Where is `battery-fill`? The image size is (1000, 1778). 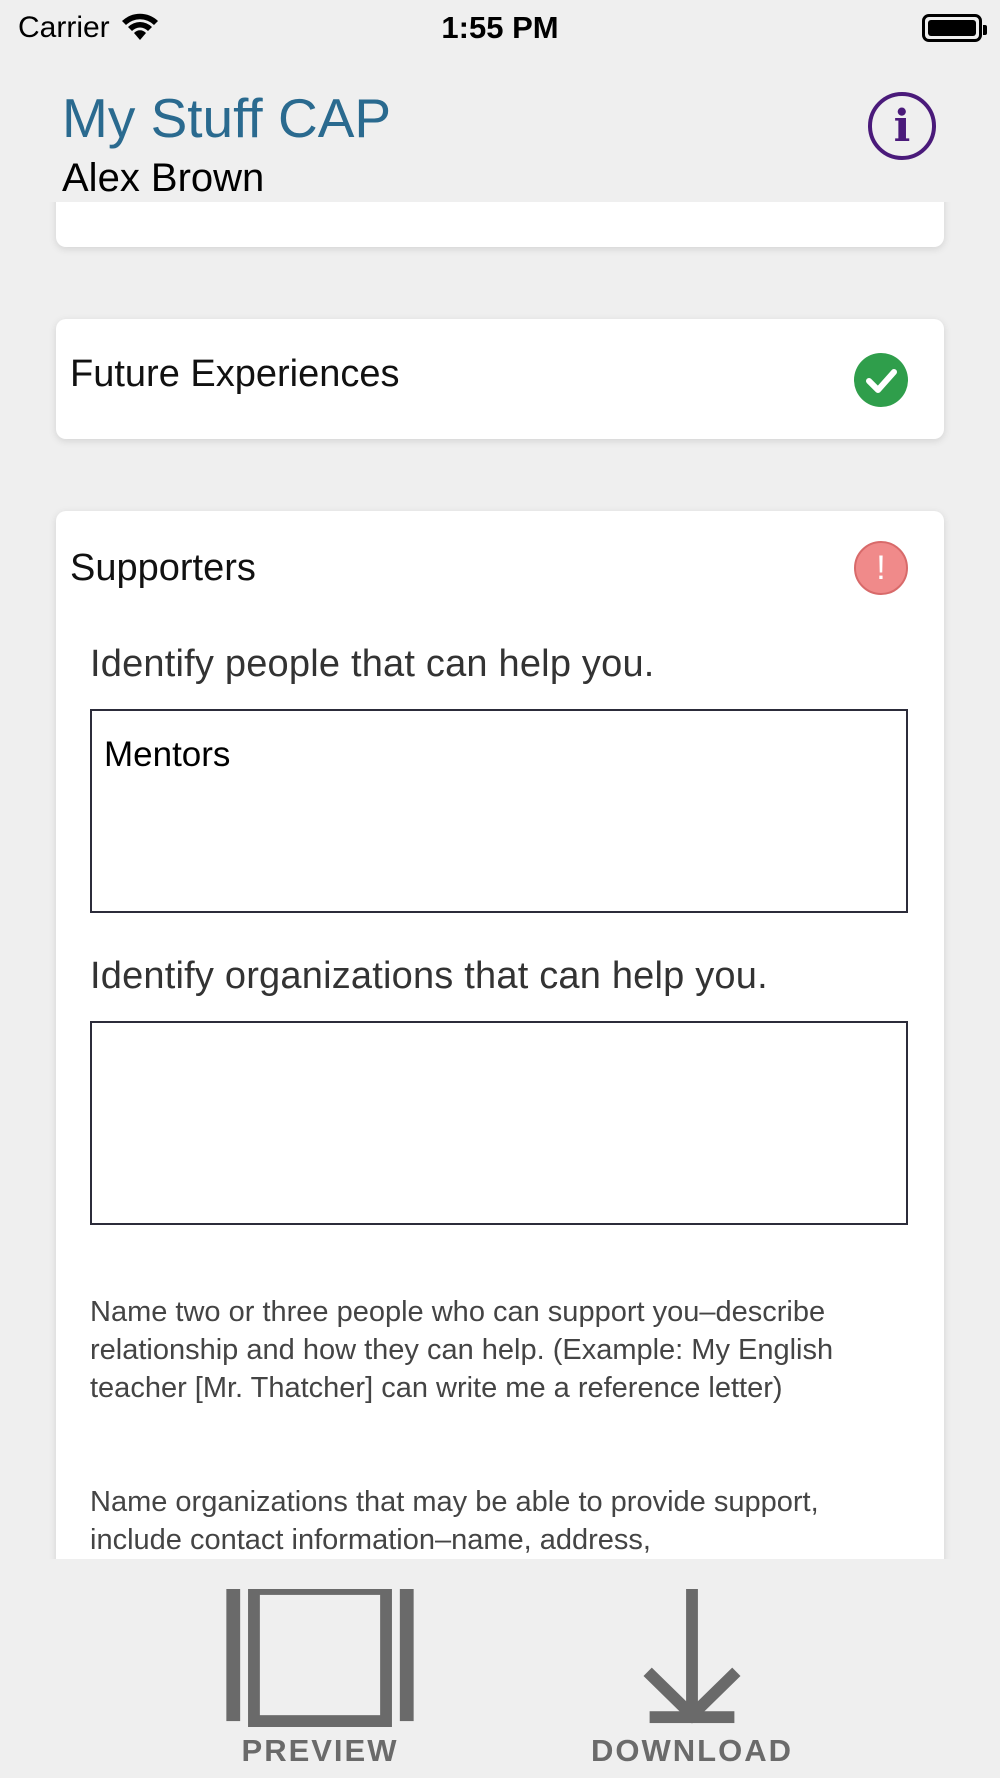 battery-fill is located at coordinates (952, 28).